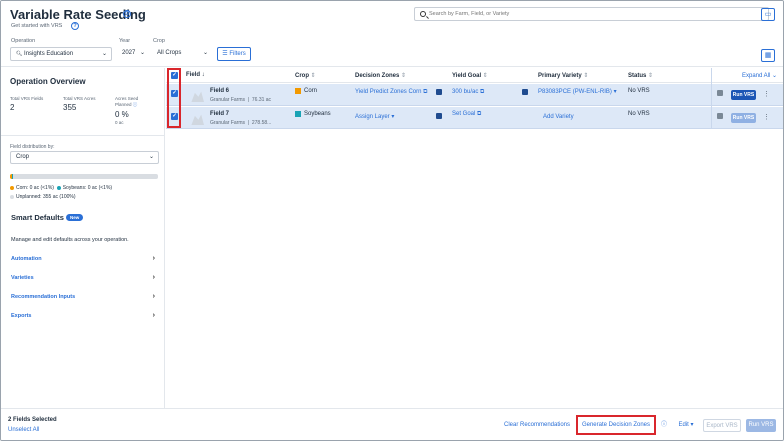 This screenshot has height=441, width=784. What do you see at coordinates (305, 75) in the screenshot?
I see `column-header-crop: Crop ⇕` at bounding box center [305, 75].